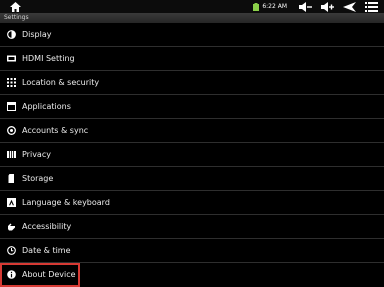 The width and height of the screenshot is (384, 287). Describe the element at coordinates (36, 154) in the screenshot. I see `settings-item-label: Privacy` at that location.